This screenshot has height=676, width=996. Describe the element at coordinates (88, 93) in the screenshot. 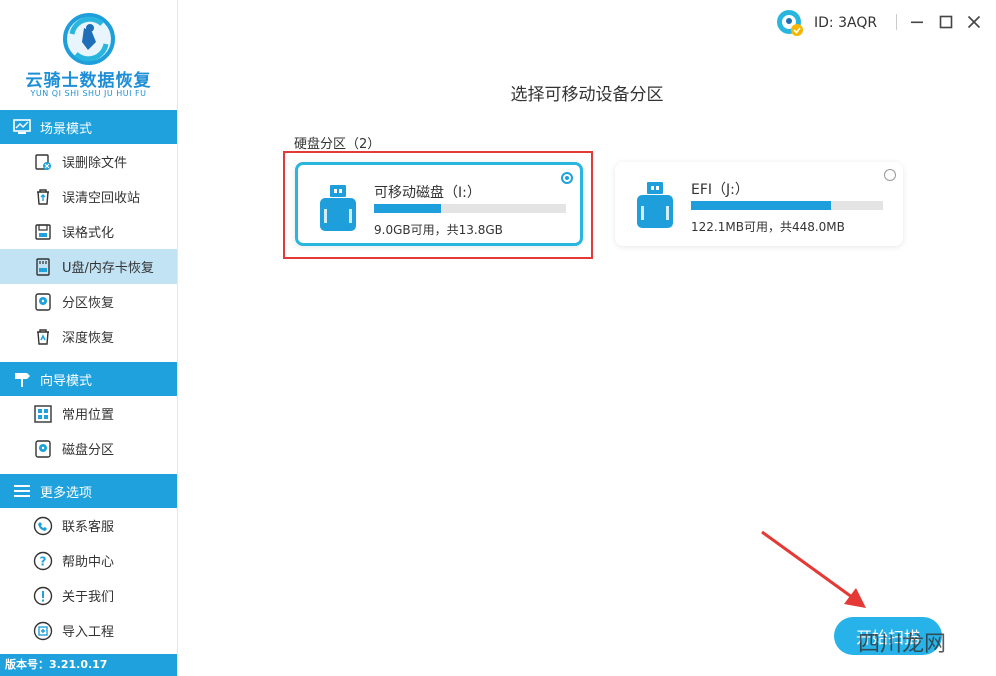

I see `logo-text-en: YUN QI SHI SHU JU HUI FU` at that location.